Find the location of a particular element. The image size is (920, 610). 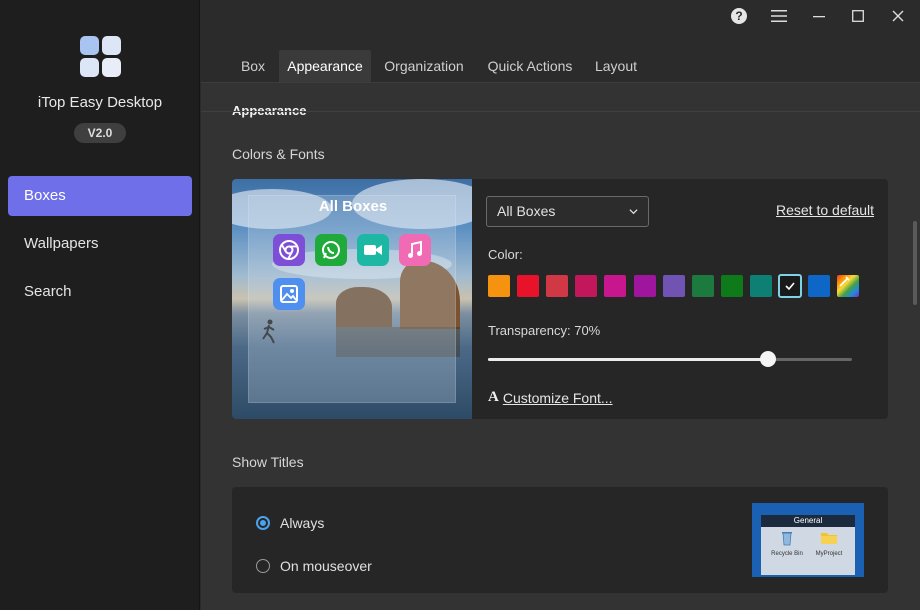

video-call-icon is located at coordinates (373, 250).